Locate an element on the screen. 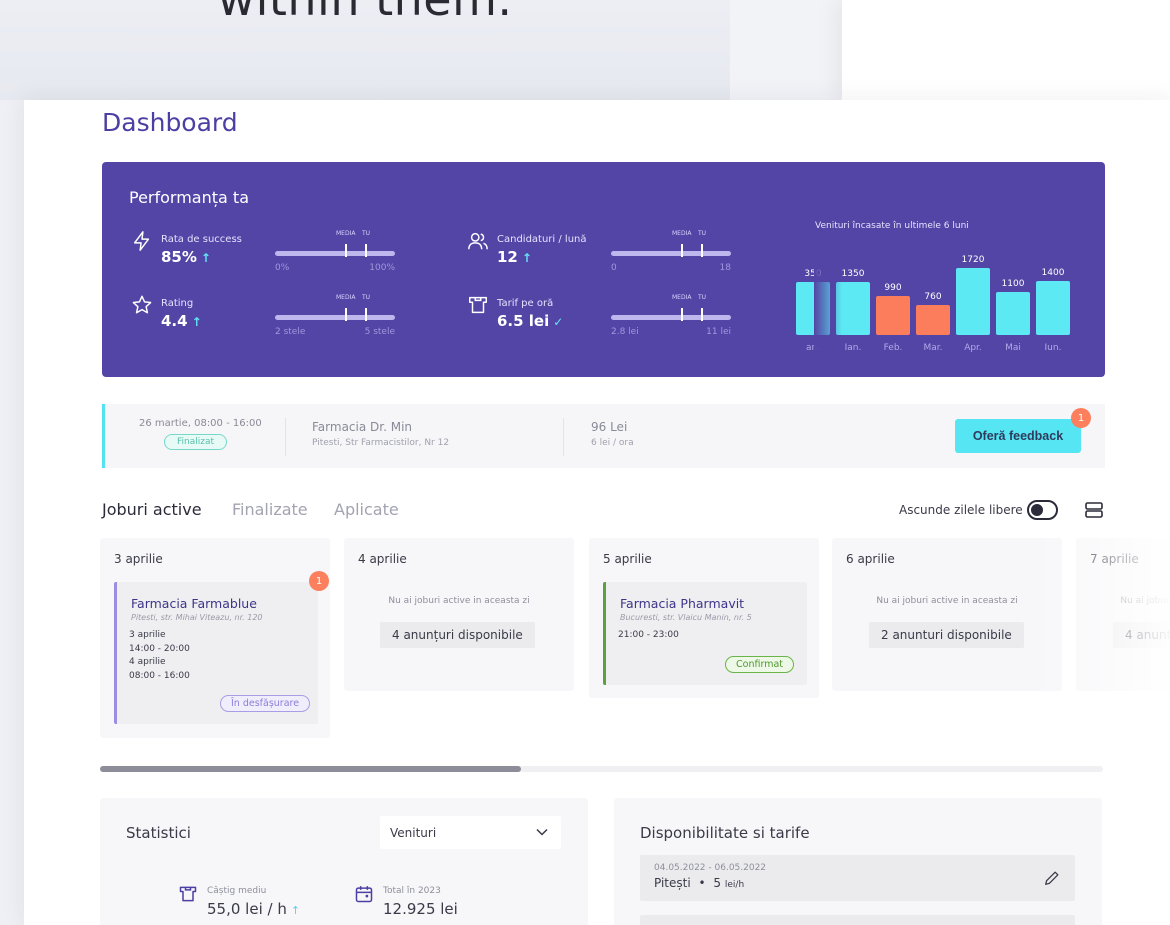 This screenshot has height=925, width=1170. bar-category-label: Mar. is located at coordinates (933, 348).